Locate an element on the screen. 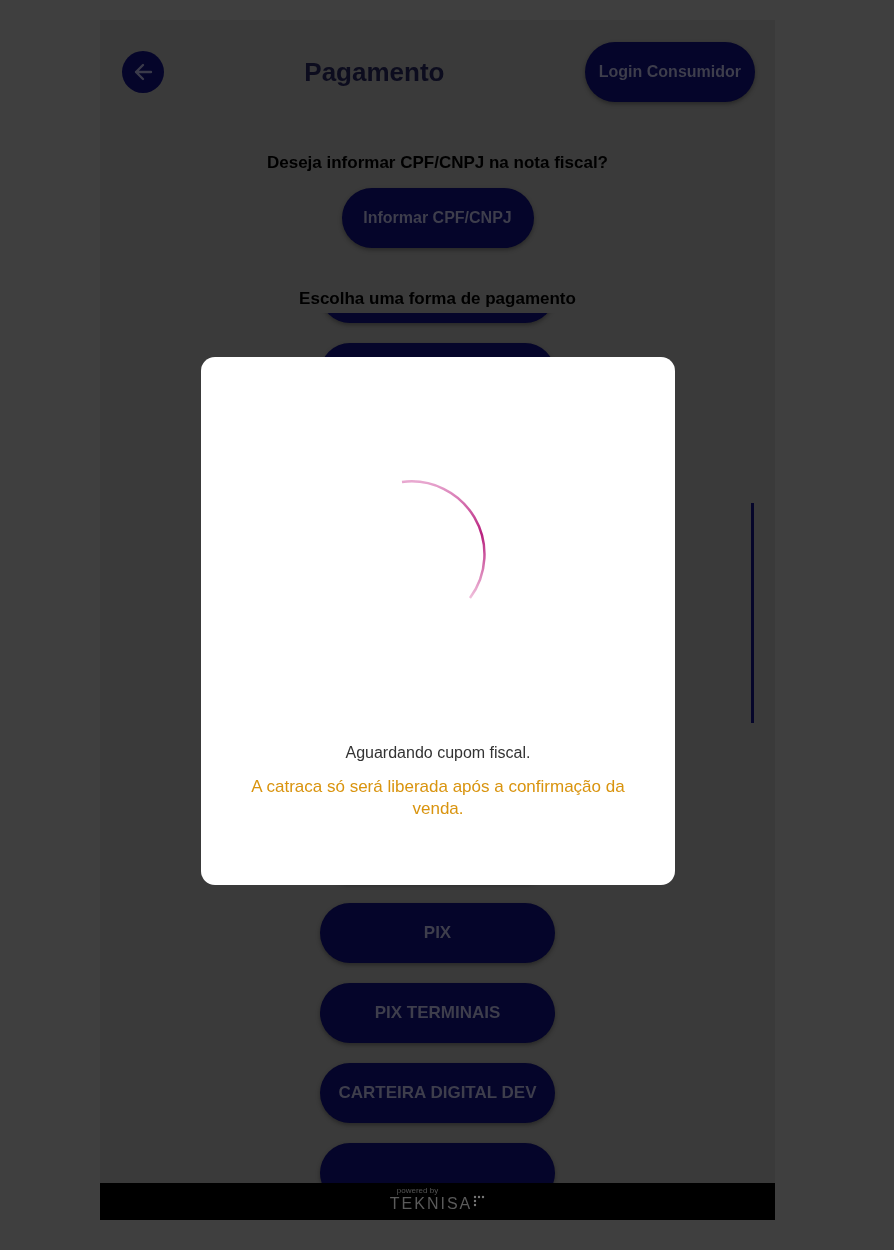  status-message: Aguardando cupom fiscal. is located at coordinates (438, 753).